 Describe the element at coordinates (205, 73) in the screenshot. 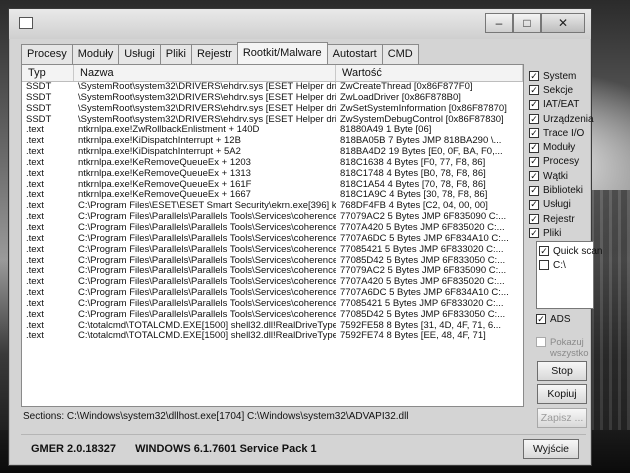

I see `column-nazwa: Nazwa` at that location.